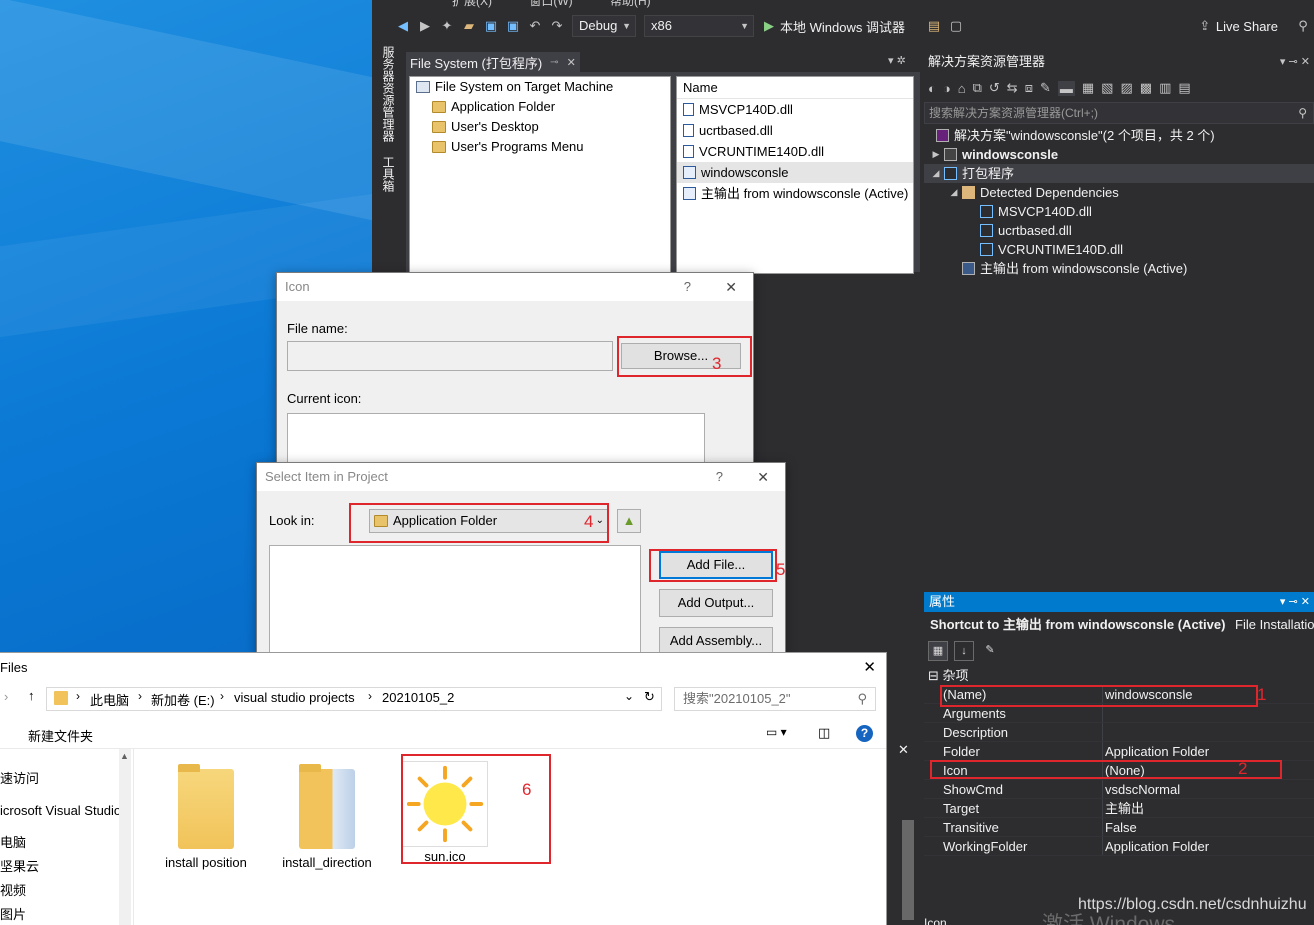  What do you see at coordinates (447, 26) in the screenshot?
I see `new-item-icon: ✦` at bounding box center [447, 26].